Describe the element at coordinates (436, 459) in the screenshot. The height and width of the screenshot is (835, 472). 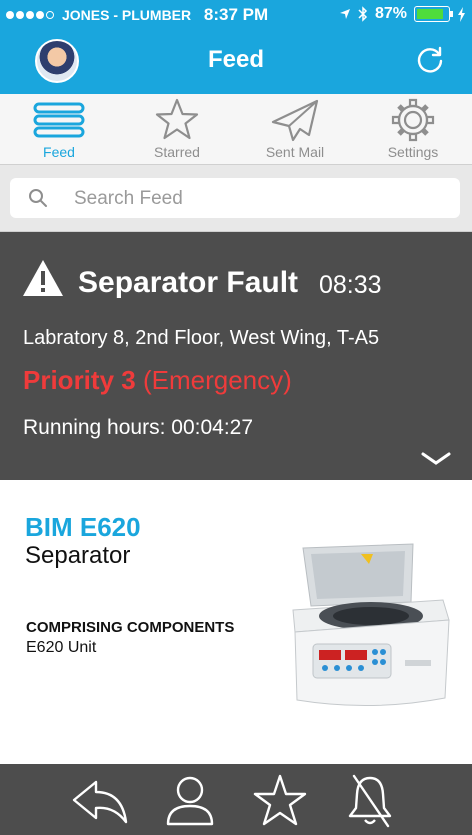
I see `chevron-down-icon` at that location.